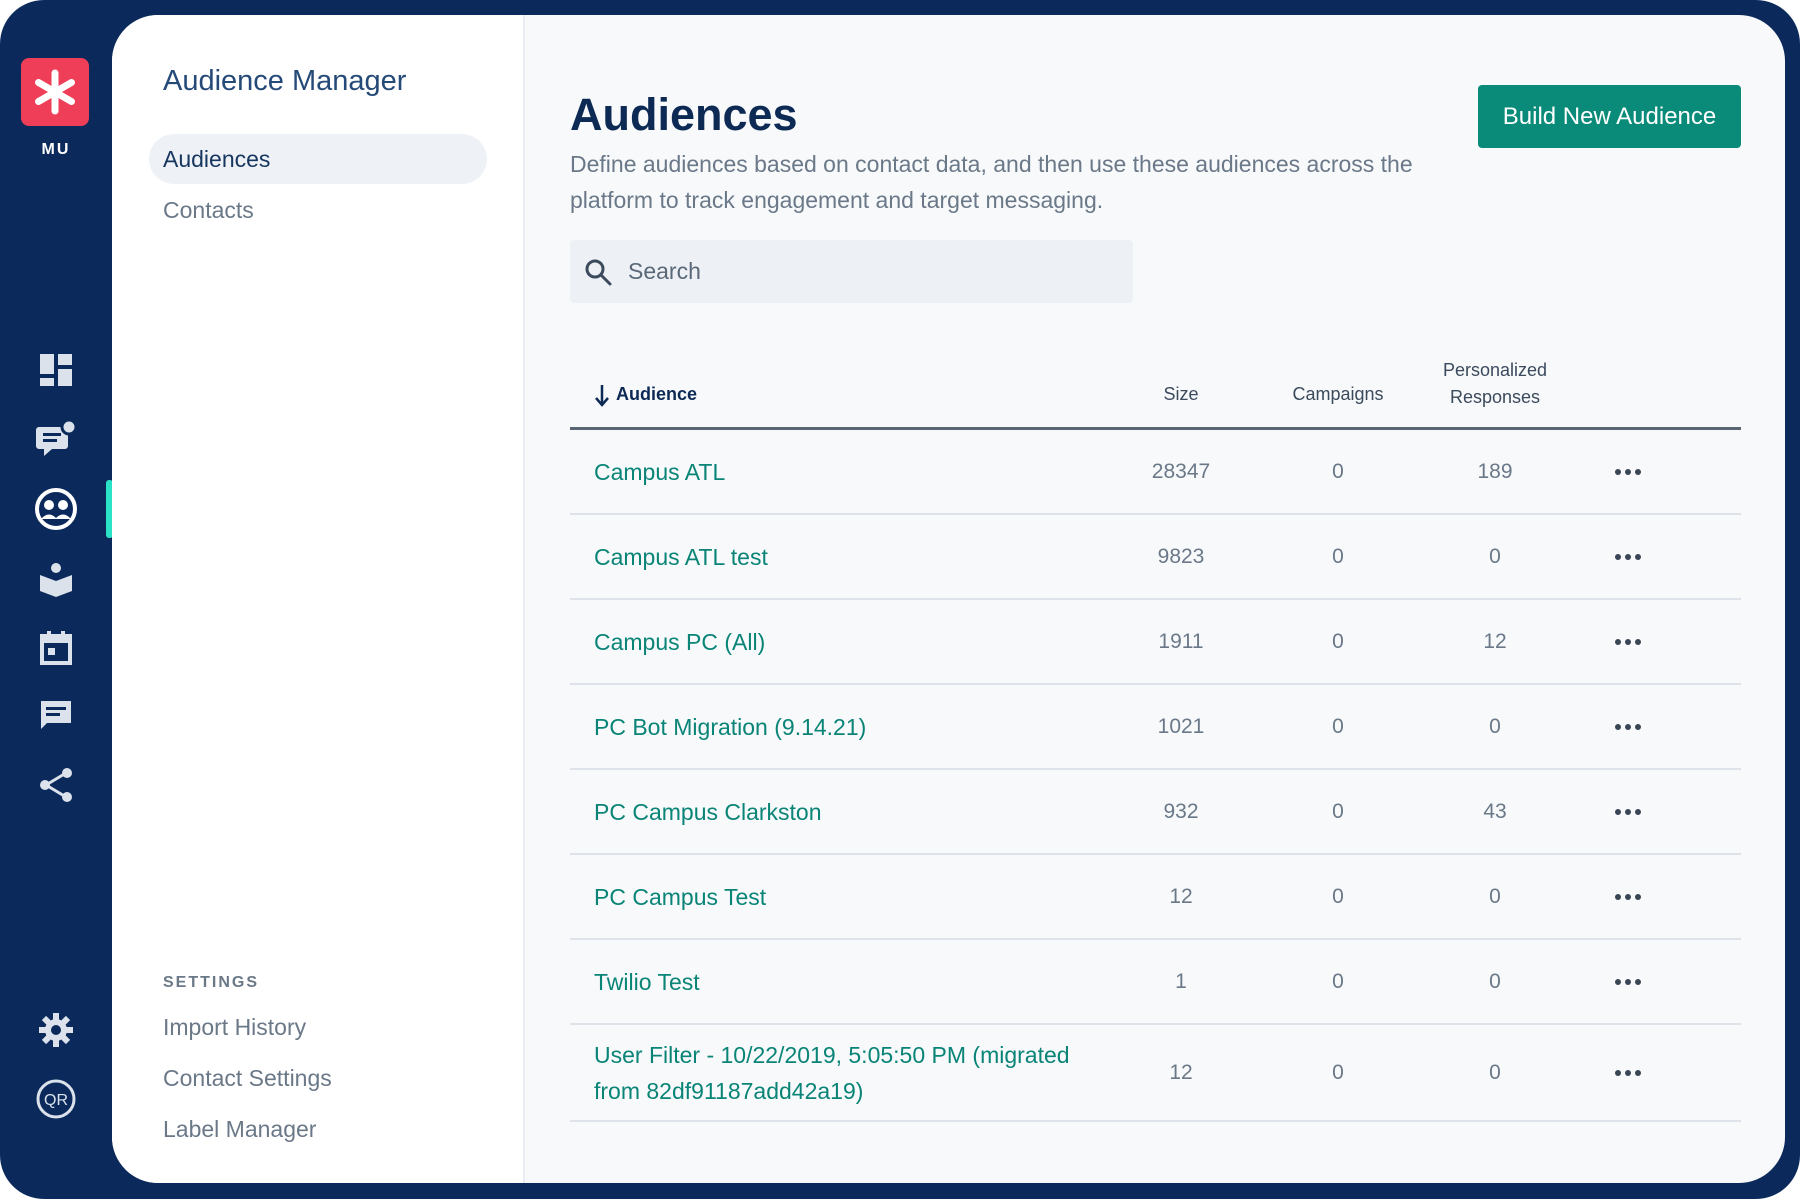 This screenshot has height=1199, width=1800. What do you see at coordinates (318, 159) in the screenshot?
I see `sidebar-item-audiences: Audiences` at bounding box center [318, 159].